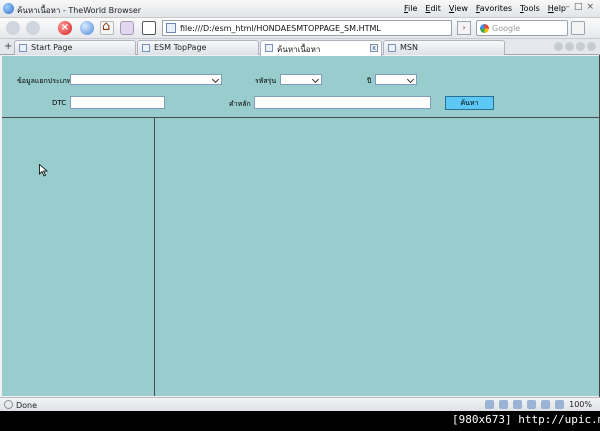  Describe the element at coordinates (300, 117) in the screenshot. I see `horizontal-divider` at that location.